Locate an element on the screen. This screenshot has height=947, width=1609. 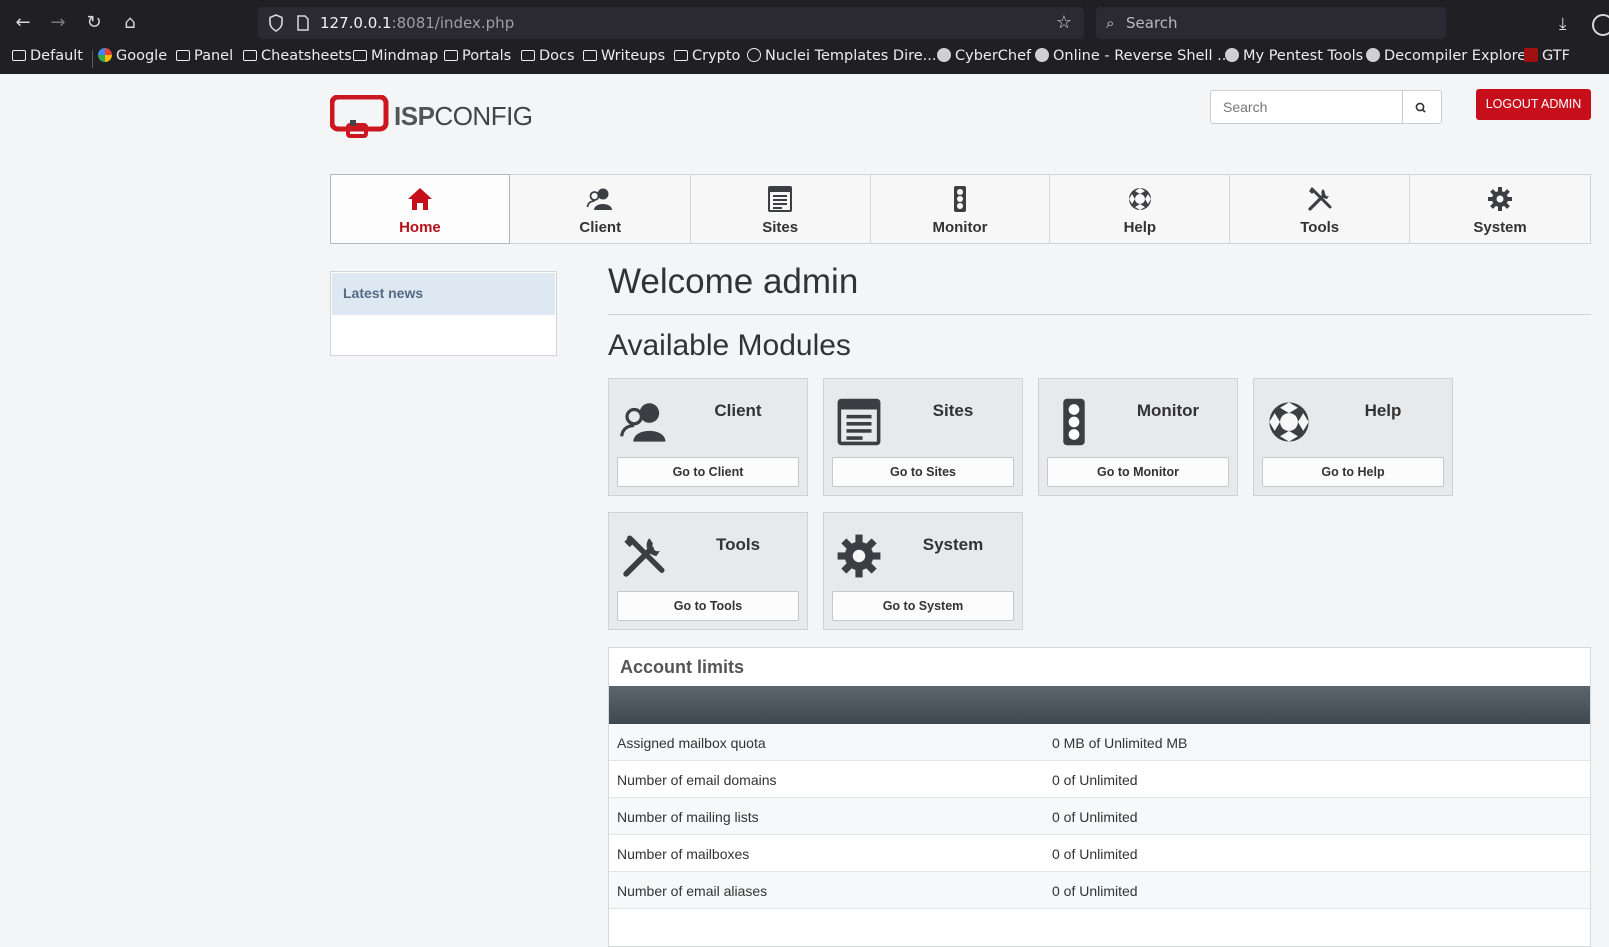
module-name: Sites is located at coordinates (953, 410).